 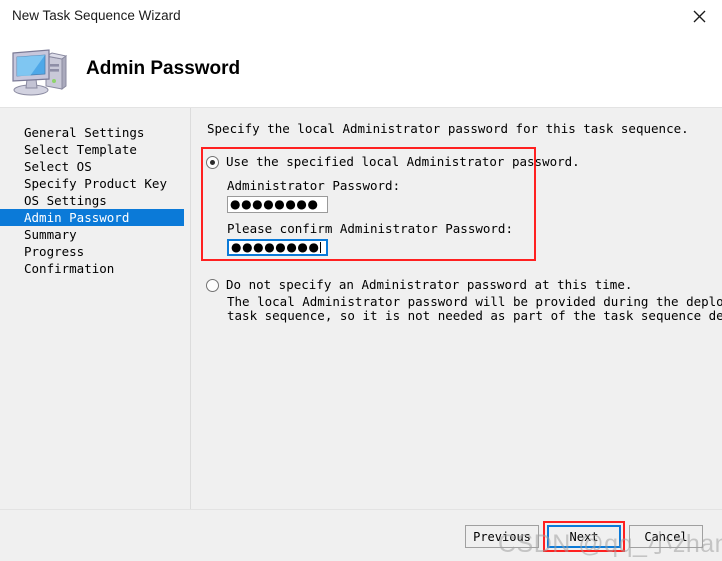 I want to click on cancel-button: Cancel, so click(x=666, y=536).